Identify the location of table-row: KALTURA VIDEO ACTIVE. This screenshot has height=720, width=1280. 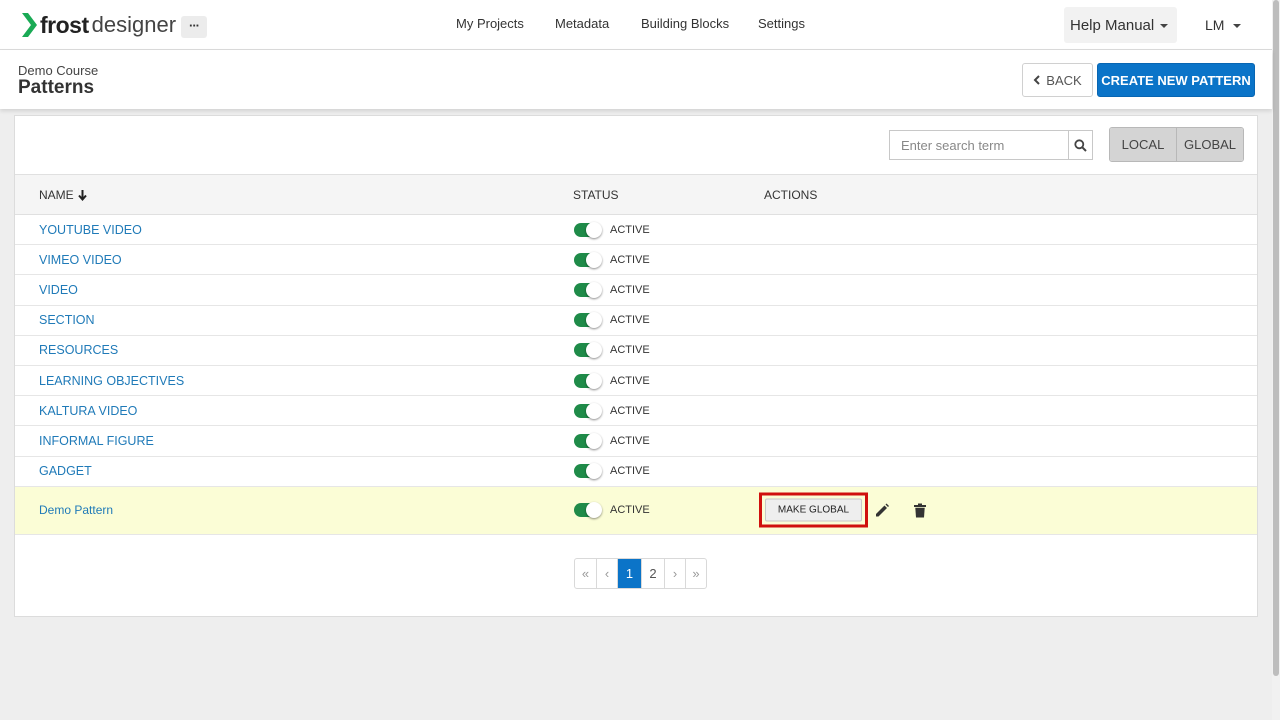
(636, 411).